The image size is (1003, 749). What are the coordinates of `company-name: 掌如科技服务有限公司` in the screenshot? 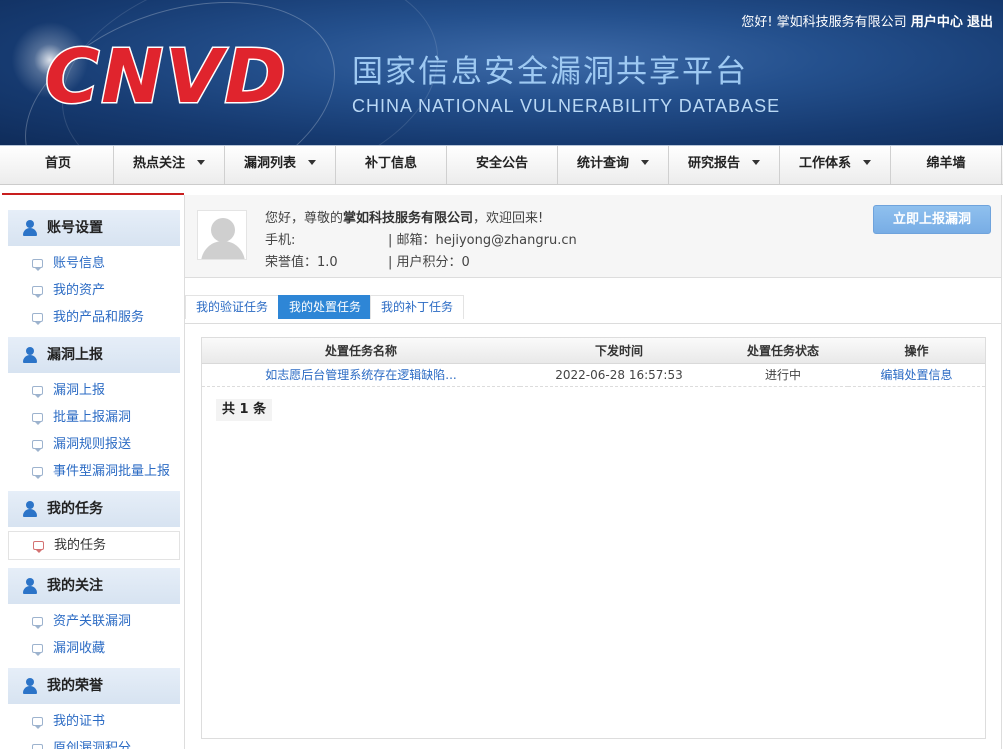 It's located at (841, 22).